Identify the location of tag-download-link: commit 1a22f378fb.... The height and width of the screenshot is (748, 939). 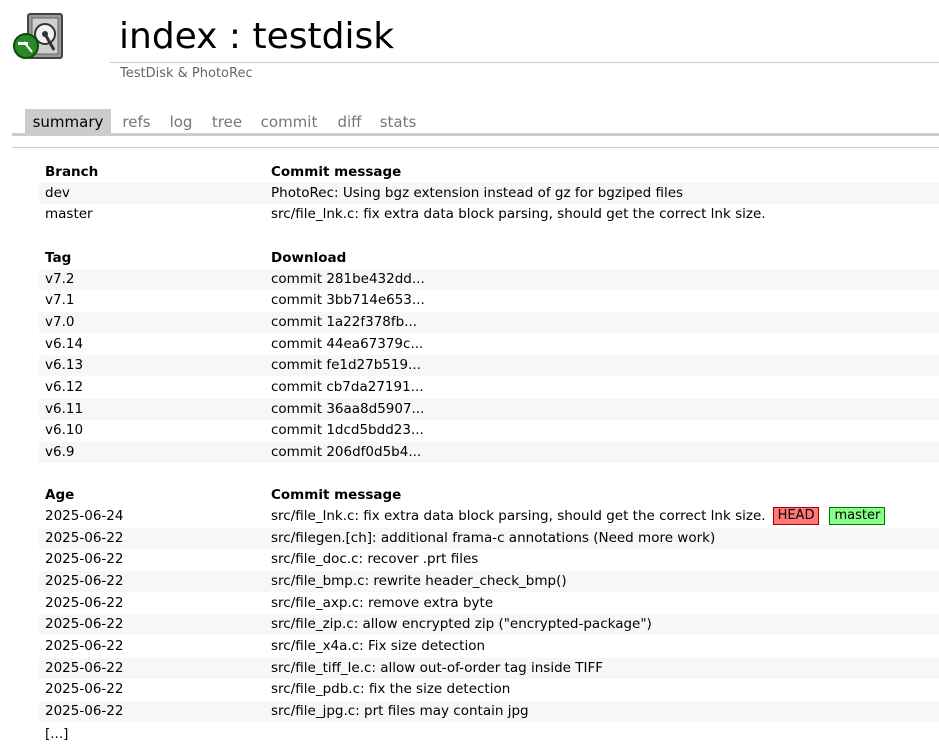
(344, 322).